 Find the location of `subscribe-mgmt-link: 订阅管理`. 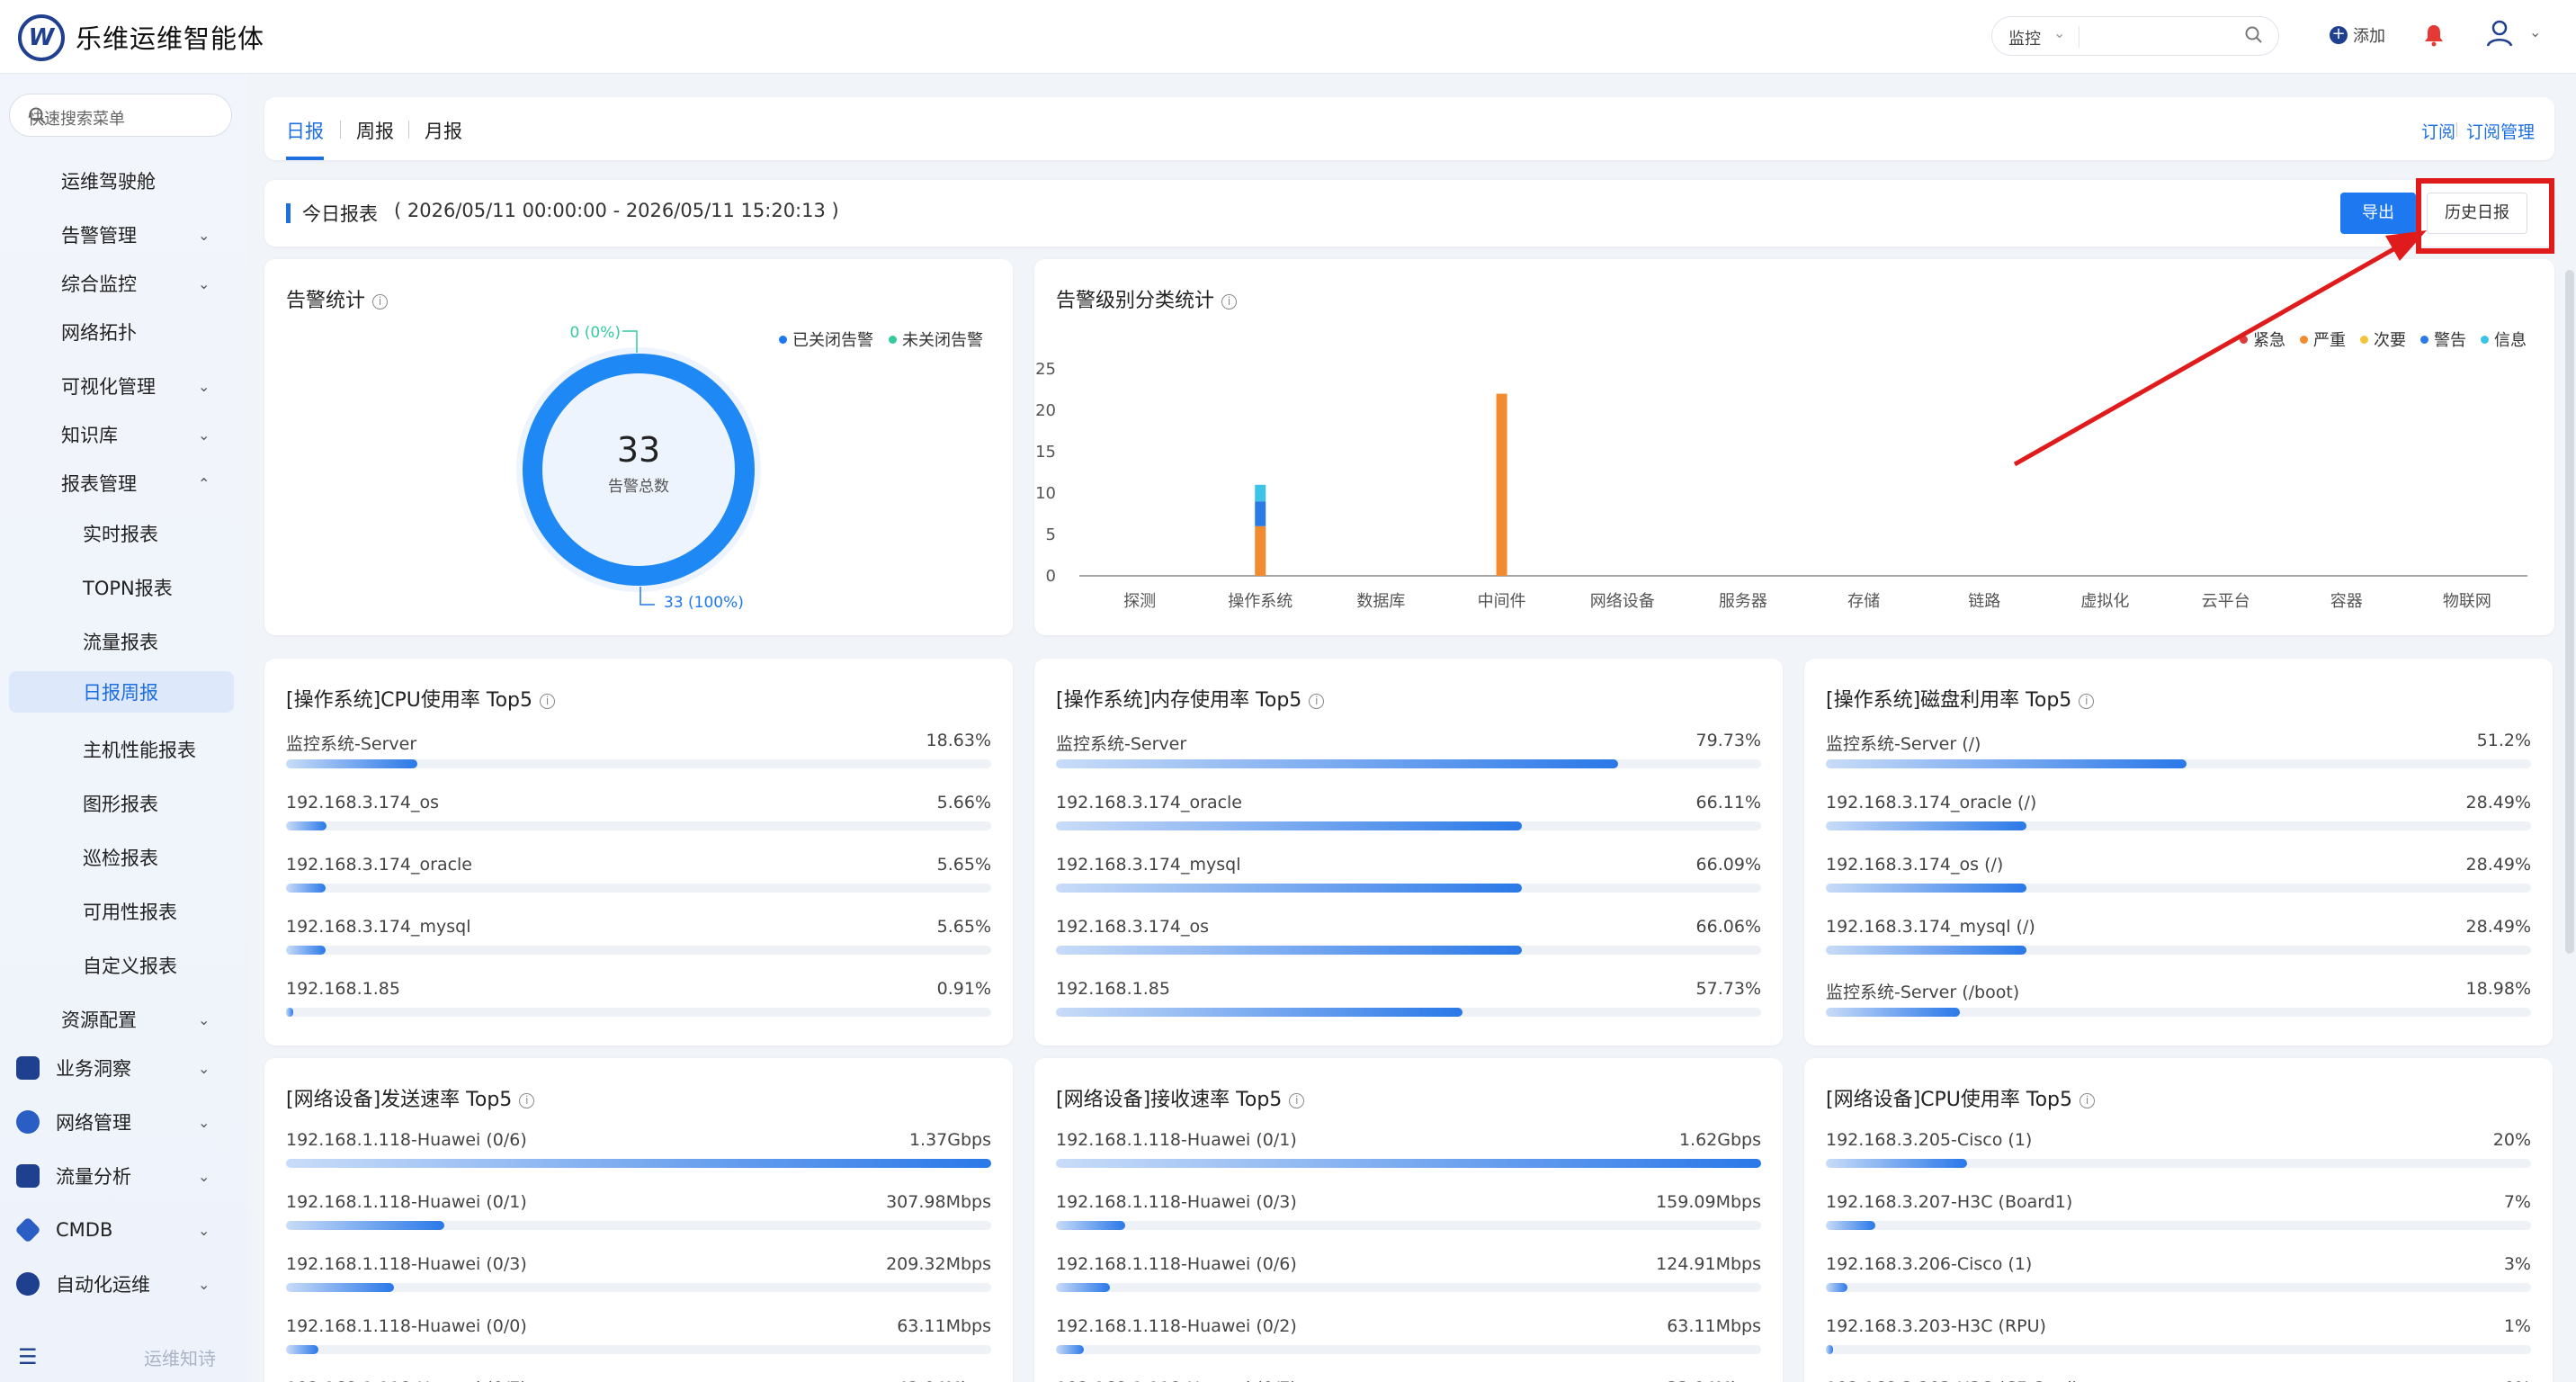

subscribe-mgmt-link: 订阅管理 is located at coordinates (2500, 131).